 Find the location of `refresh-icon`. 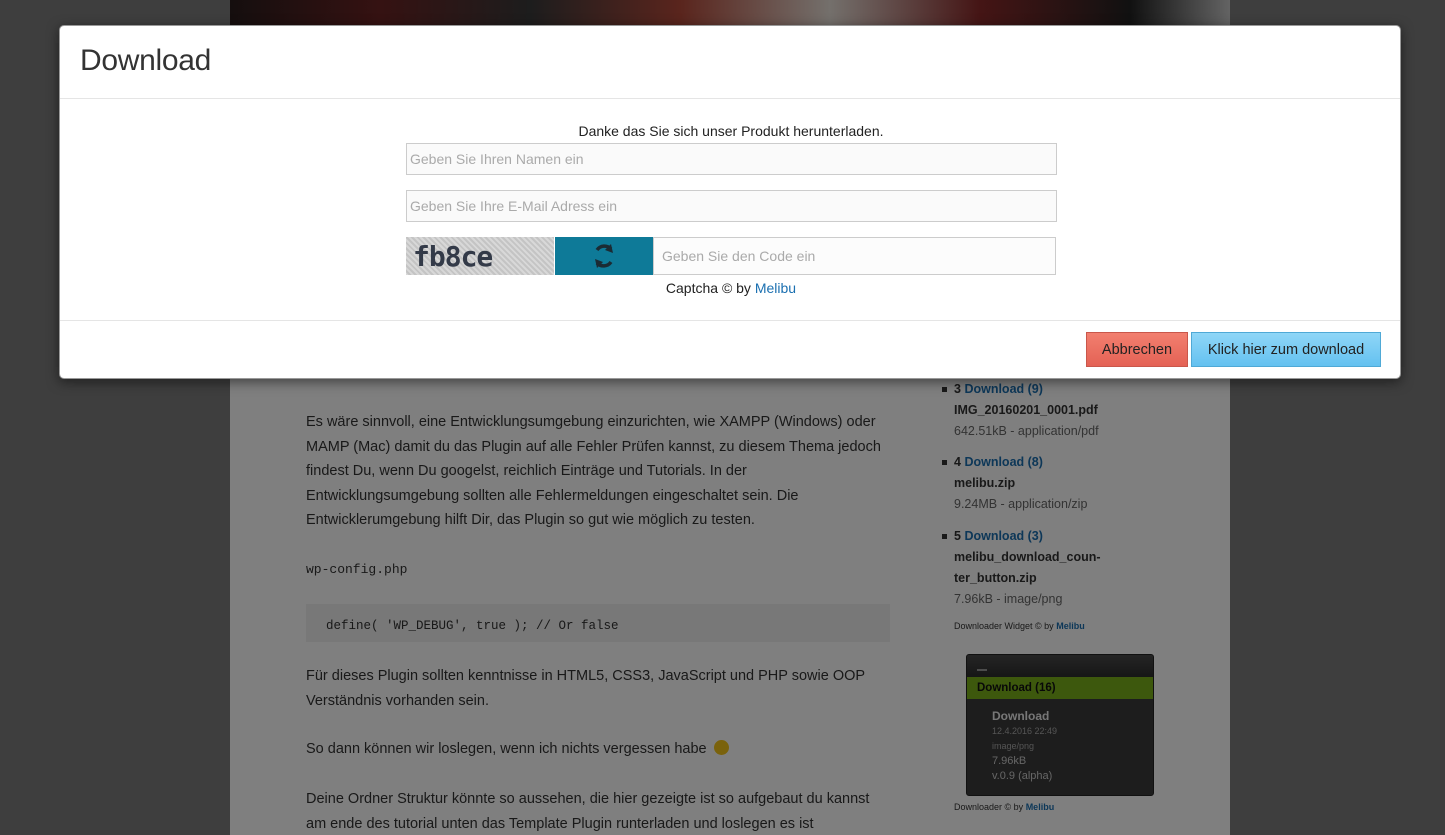

refresh-icon is located at coordinates (604, 256).